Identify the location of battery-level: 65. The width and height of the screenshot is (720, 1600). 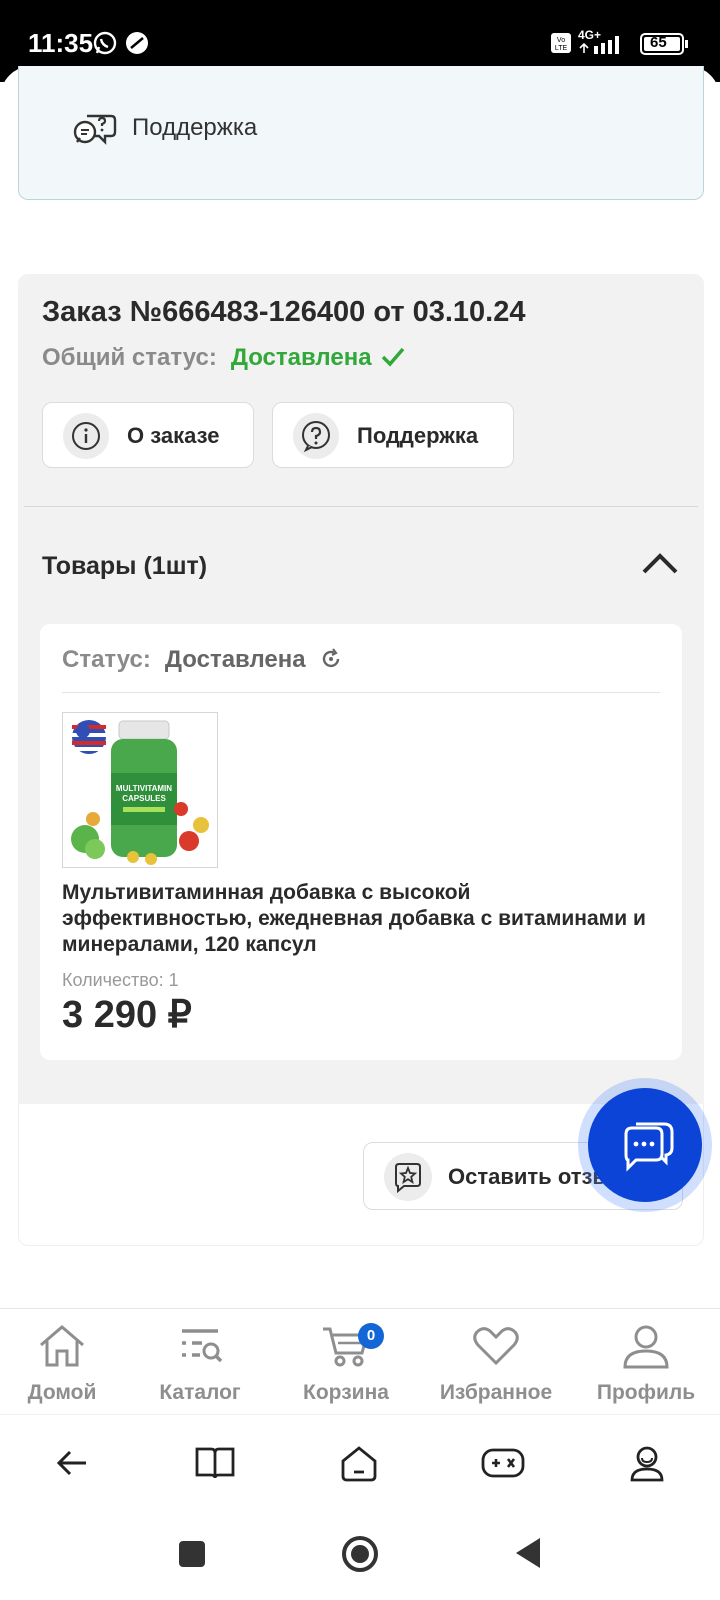
(658, 42).